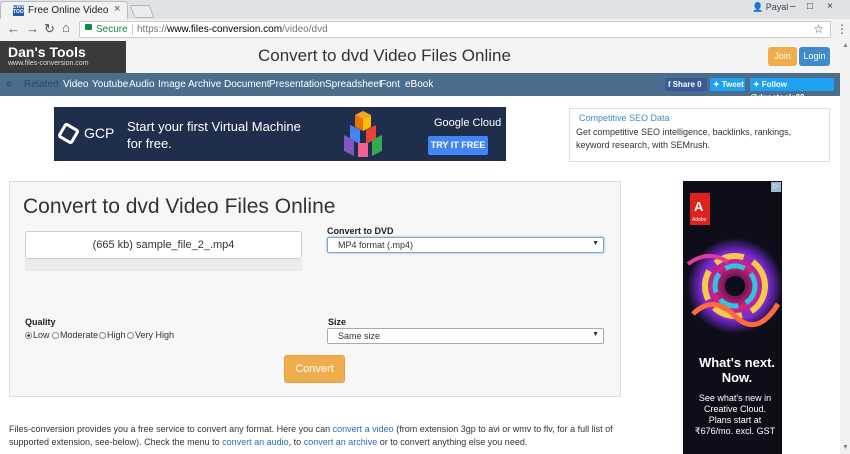  Describe the element at coordinates (204, 84) in the screenshot. I see `nav-item-archive: Archive` at that location.